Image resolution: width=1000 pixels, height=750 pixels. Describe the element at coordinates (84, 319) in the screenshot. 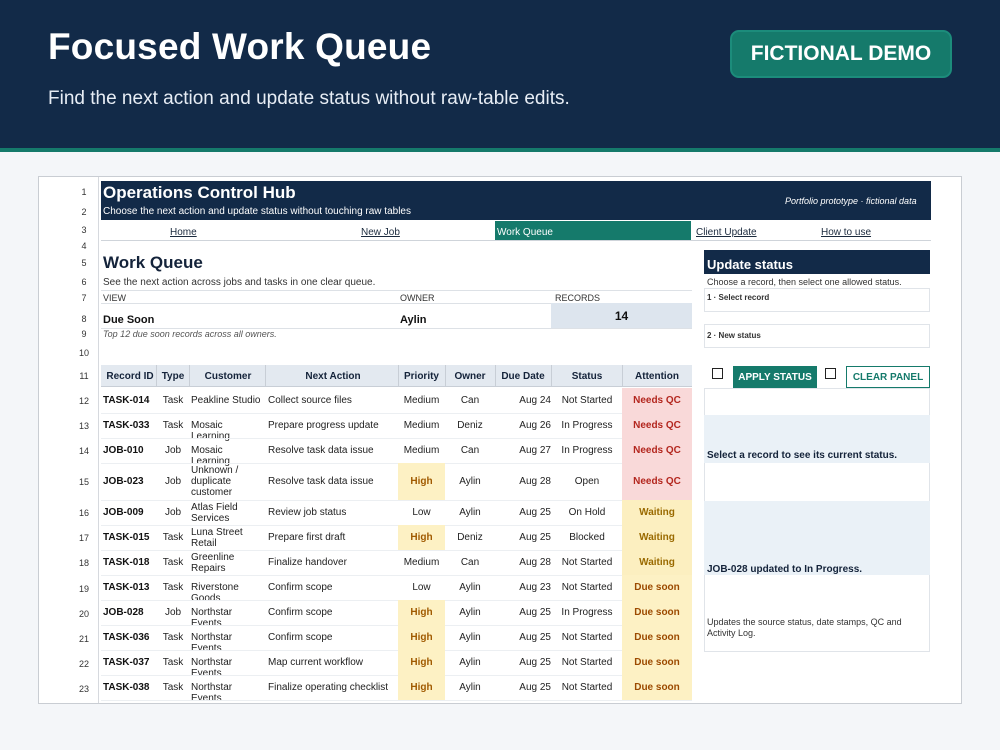

I see `row-number: 8` at that location.